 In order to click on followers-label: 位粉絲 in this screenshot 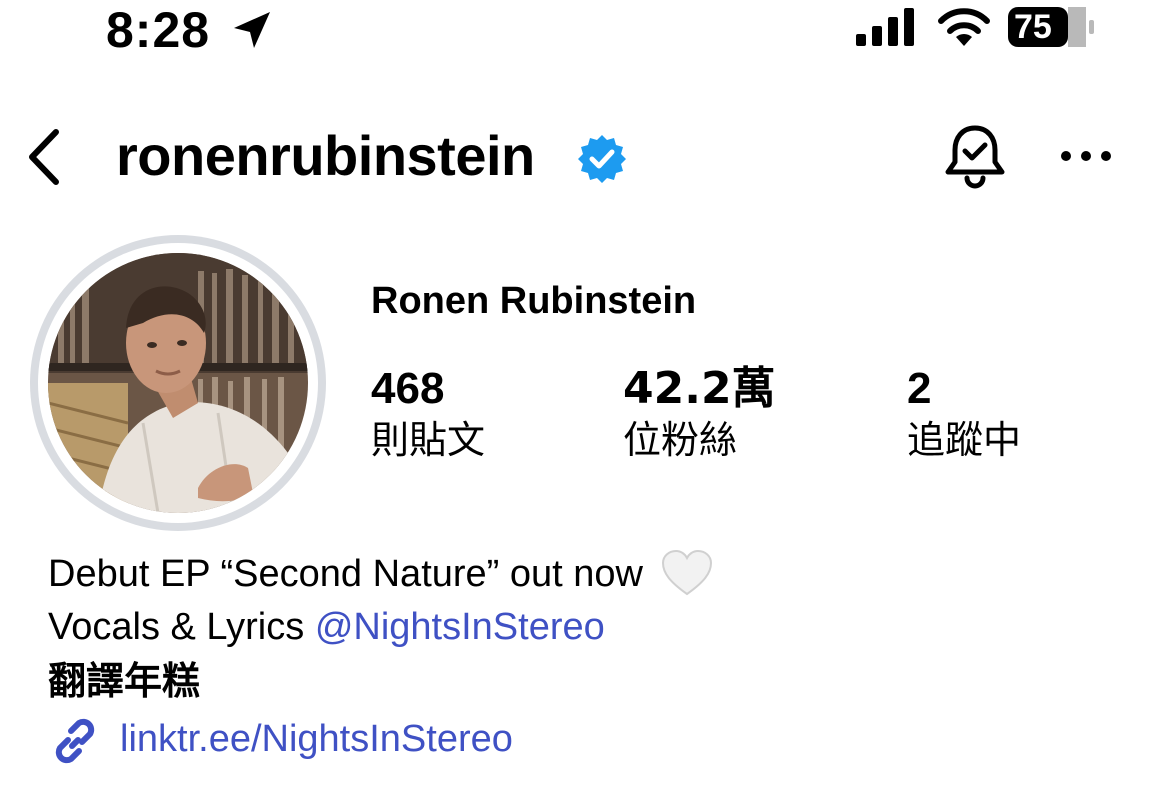, I will do `click(680, 440)`.